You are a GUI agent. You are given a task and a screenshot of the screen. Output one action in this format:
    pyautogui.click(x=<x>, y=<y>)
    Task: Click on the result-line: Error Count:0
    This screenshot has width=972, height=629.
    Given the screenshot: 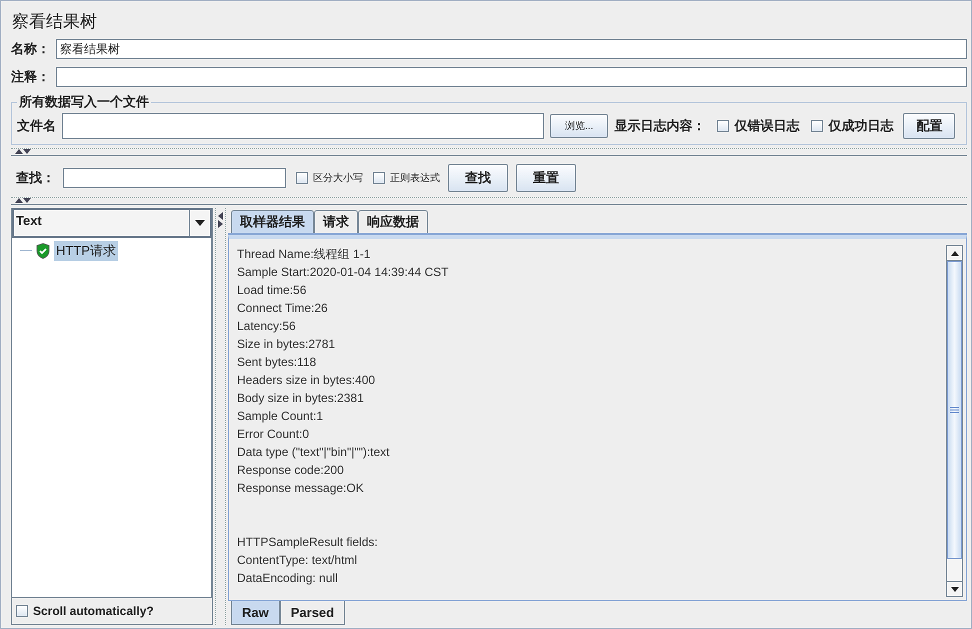 What is the action you would take?
    pyautogui.click(x=273, y=434)
    